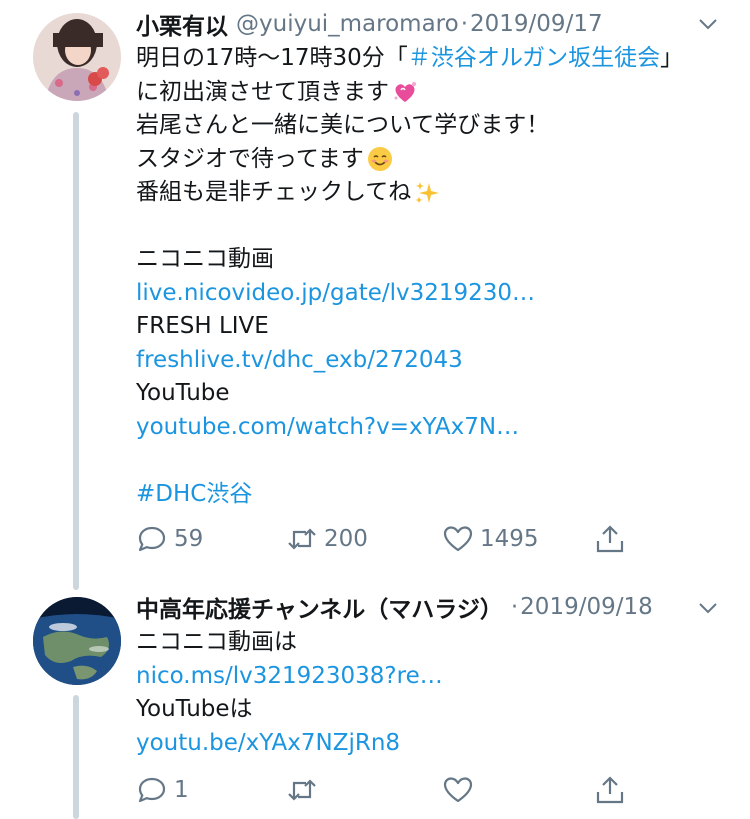  I want to click on text-line: 岩尾さんと一緒に美について学びます！, so click(343, 125).